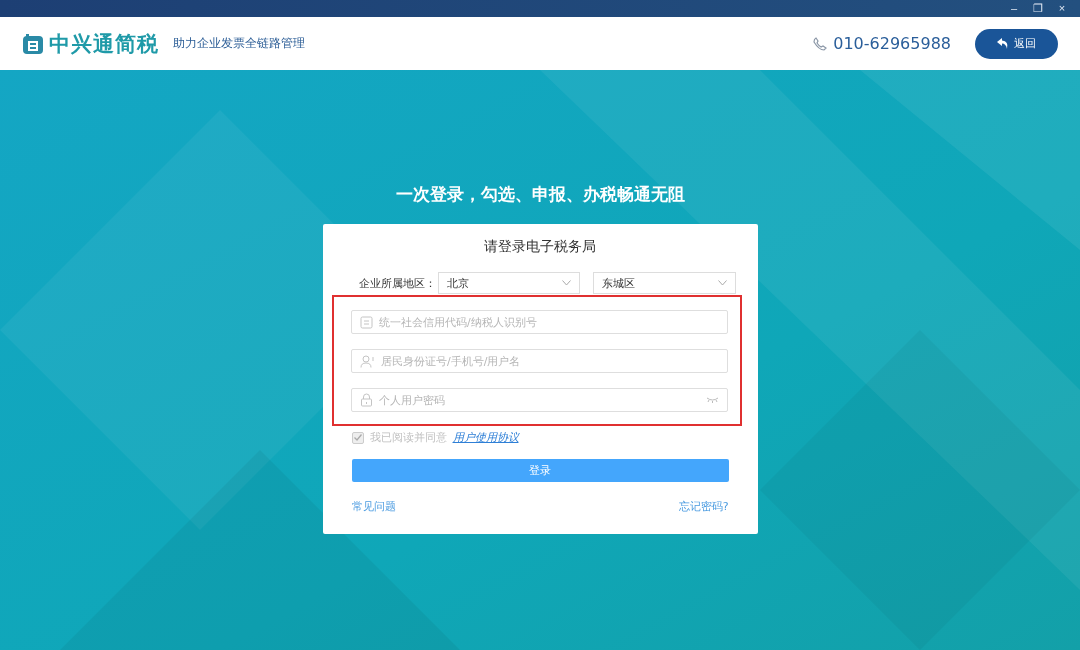  I want to click on card-title: 请登录电子税务局, so click(540, 247).